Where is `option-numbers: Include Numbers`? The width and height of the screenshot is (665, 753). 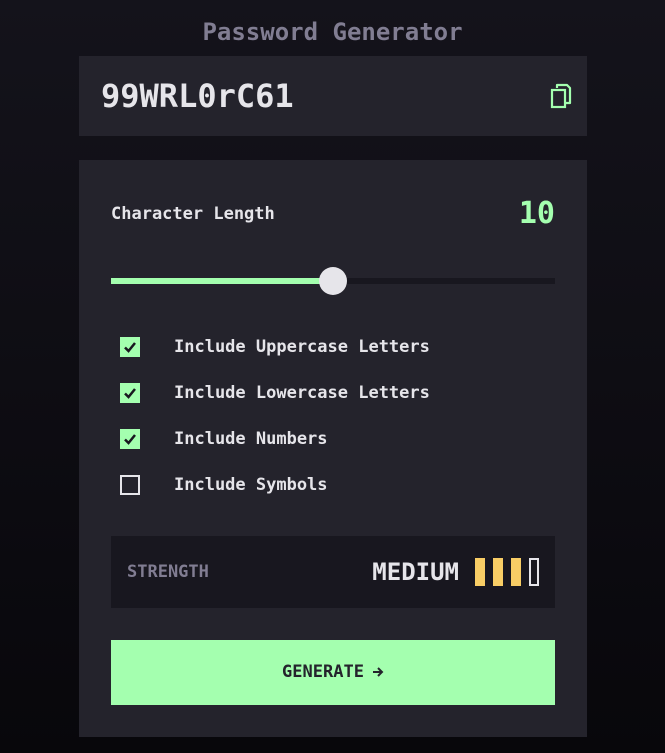
option-numbers: Include Numbers is located at coordinates (320, 439).